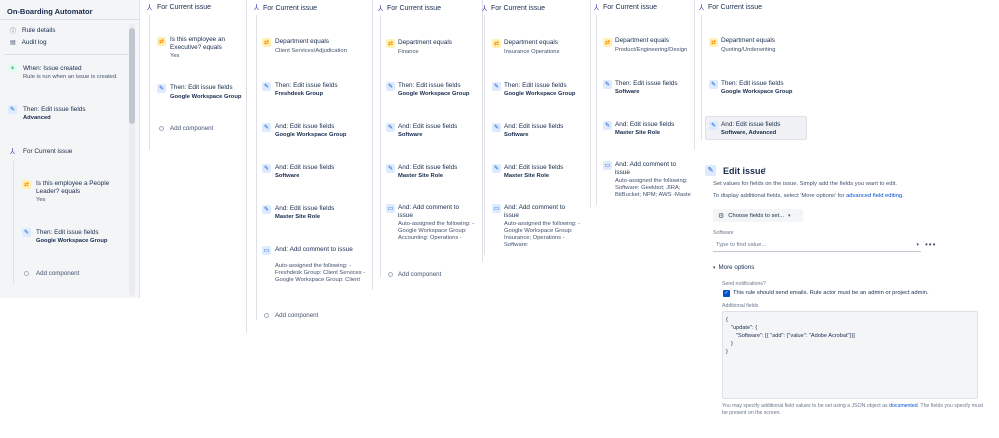 This screenshot has height=438, width=999. I want to click on json-line: {, so click(727, 320).